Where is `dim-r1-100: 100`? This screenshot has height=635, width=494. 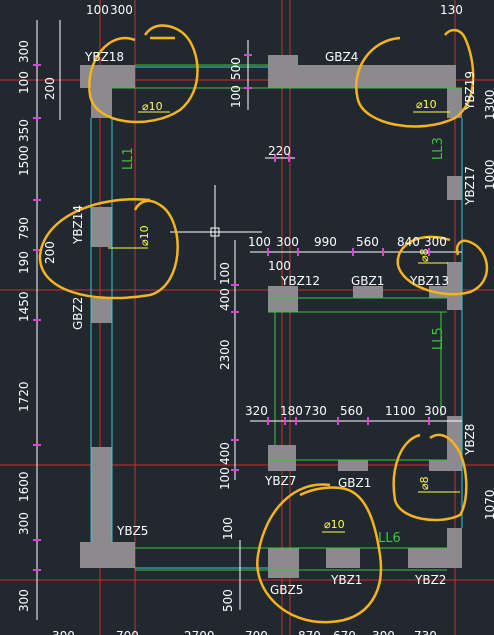
dim-r1-100: 100 is located at coordinates (259, 242).